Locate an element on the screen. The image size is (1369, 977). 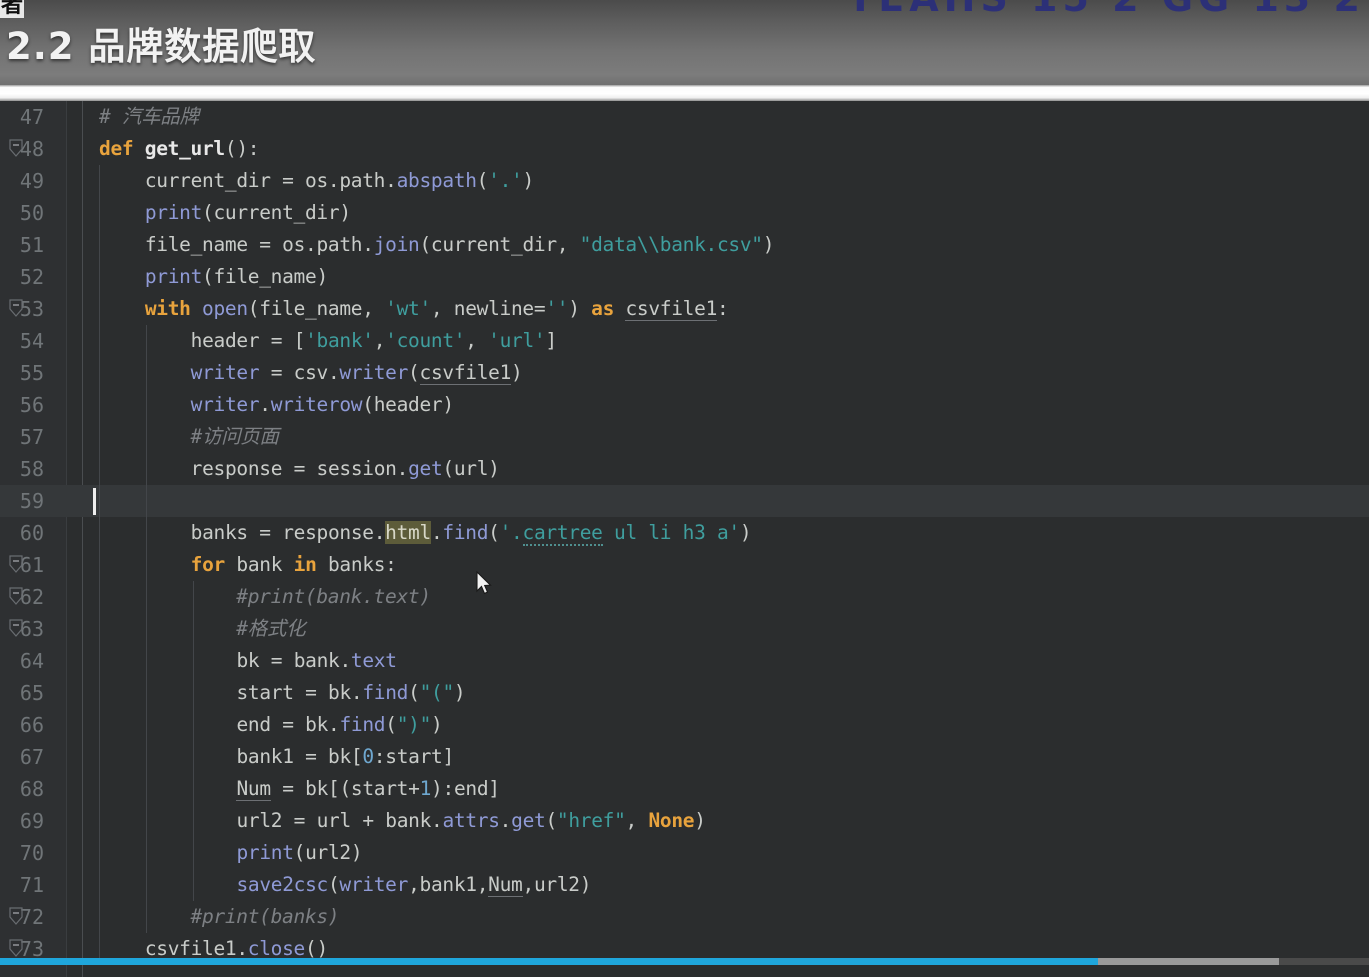
page-title: 2.2 品牌数据爬取 is located at coordinates (161, 46).